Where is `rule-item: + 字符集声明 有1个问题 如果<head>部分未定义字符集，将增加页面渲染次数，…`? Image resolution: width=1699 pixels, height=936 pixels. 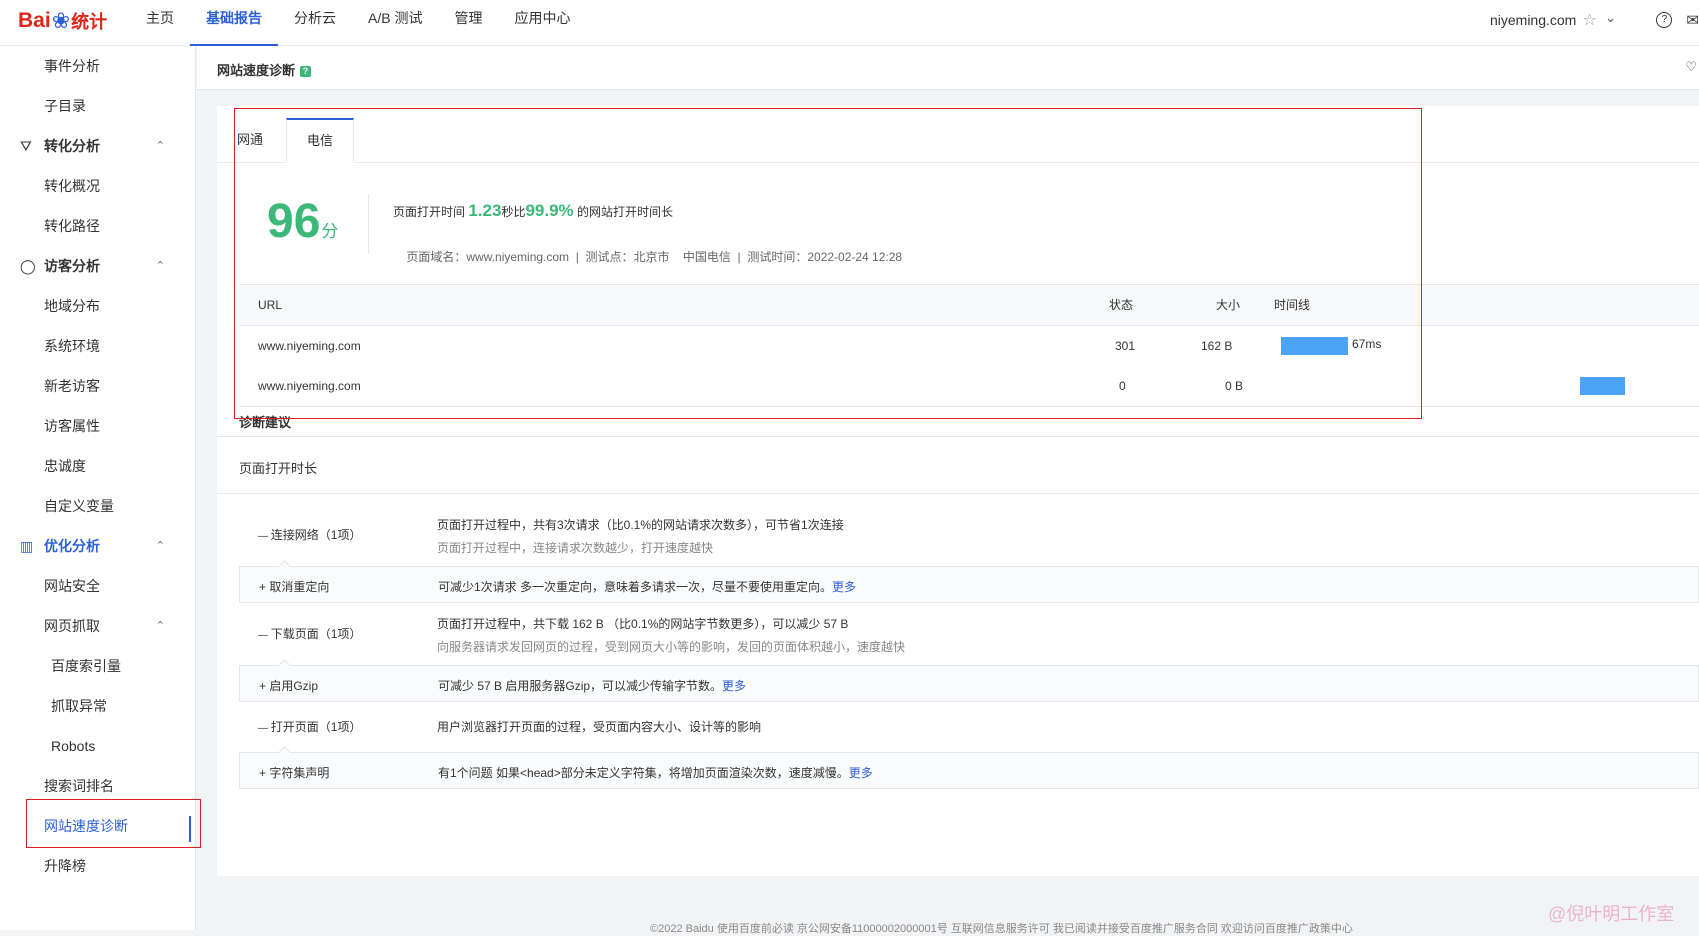 rule-item: + 字符集声明 有1个问题 如果<head>部分未定义字符集，将增加页面渲染次数，… is located at coordinates (969, 767).